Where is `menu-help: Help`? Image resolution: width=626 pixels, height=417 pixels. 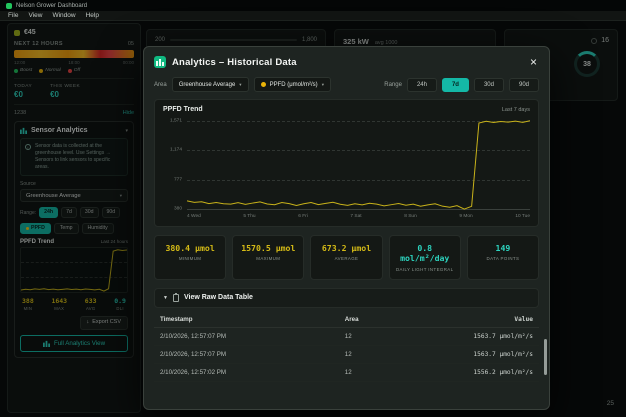
menu-help: Help is located at coordinates (92, 15).